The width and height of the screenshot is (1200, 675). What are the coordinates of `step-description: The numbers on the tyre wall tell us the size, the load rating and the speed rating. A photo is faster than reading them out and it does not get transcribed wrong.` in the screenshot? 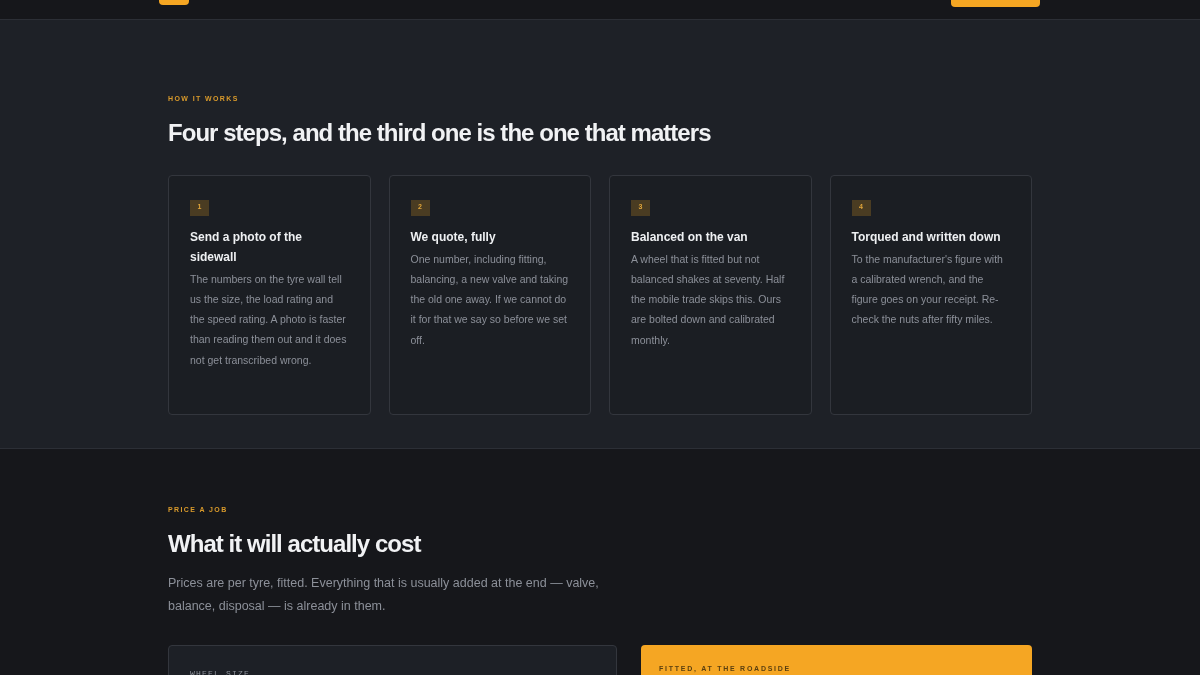 It's located at (269, 319).